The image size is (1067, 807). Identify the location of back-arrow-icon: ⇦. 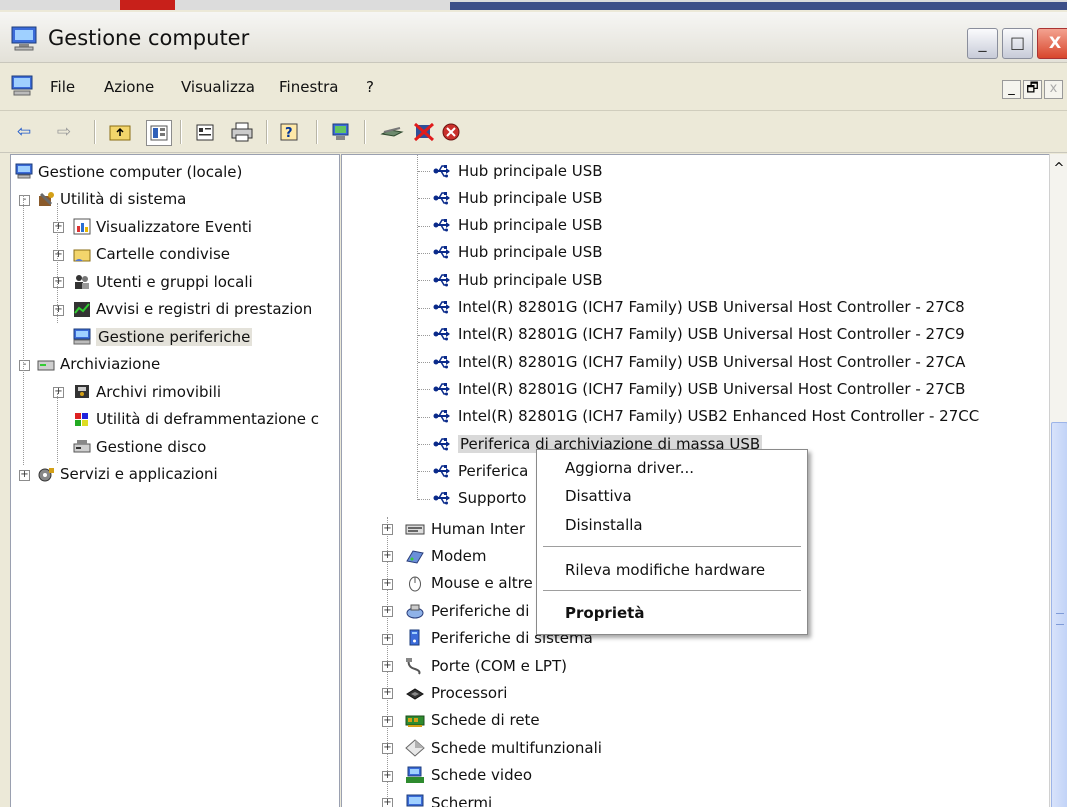
(24, 132).